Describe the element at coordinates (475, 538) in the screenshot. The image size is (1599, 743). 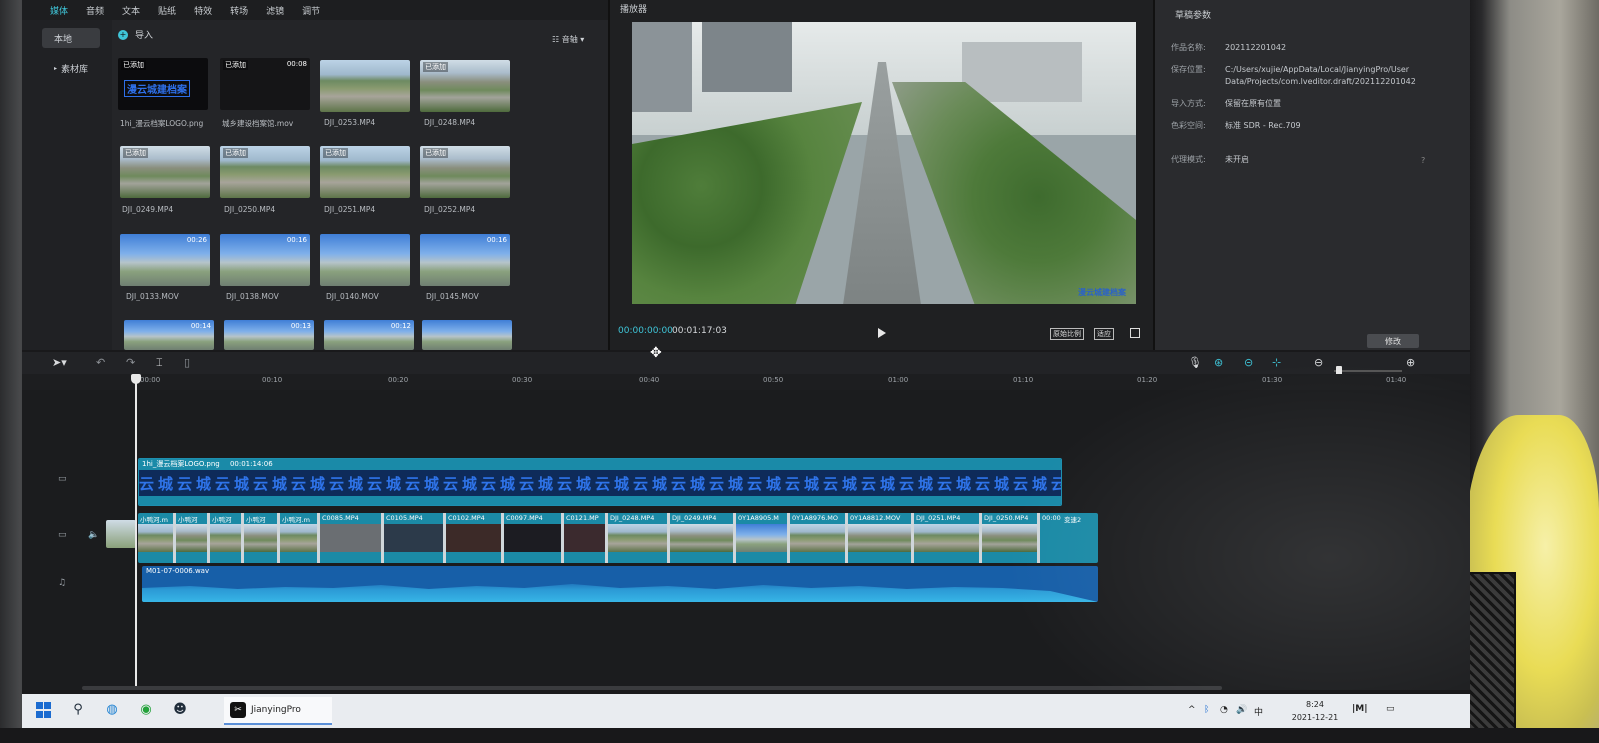
I see `video-clip: C0102.MP4` at that location.